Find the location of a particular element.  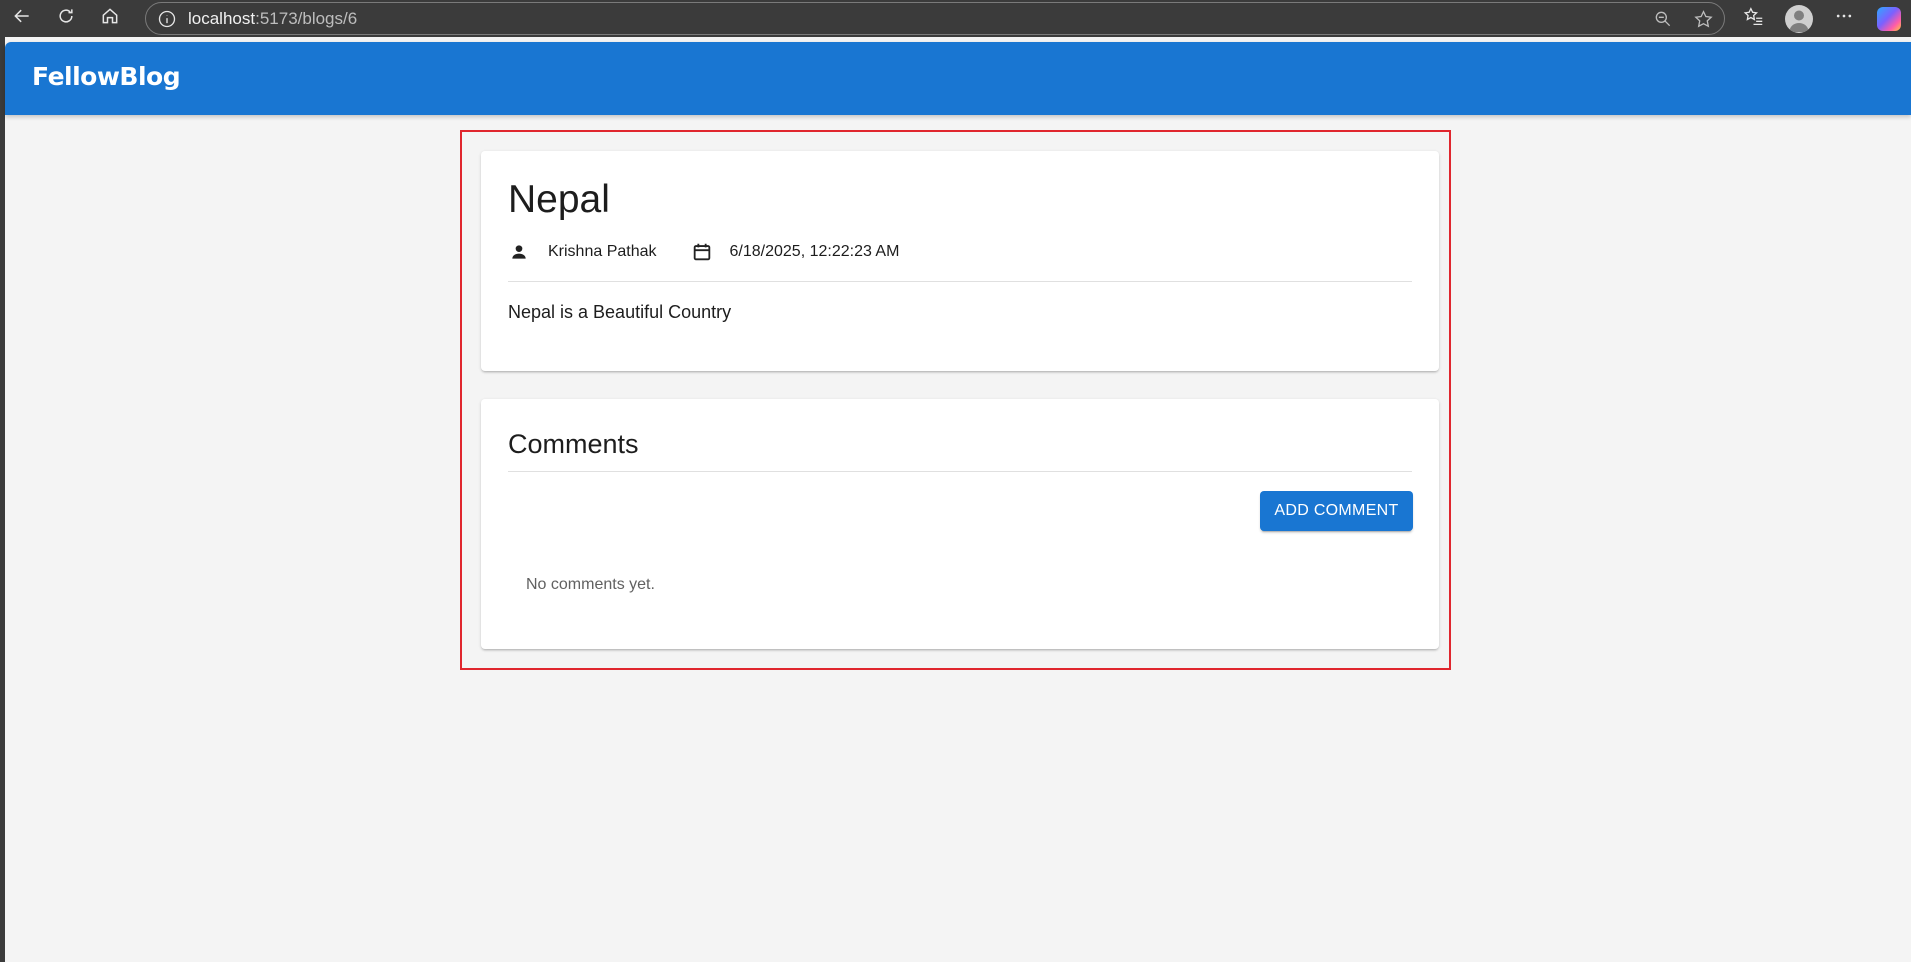

star-icon is located at coordinates (1703, 19).